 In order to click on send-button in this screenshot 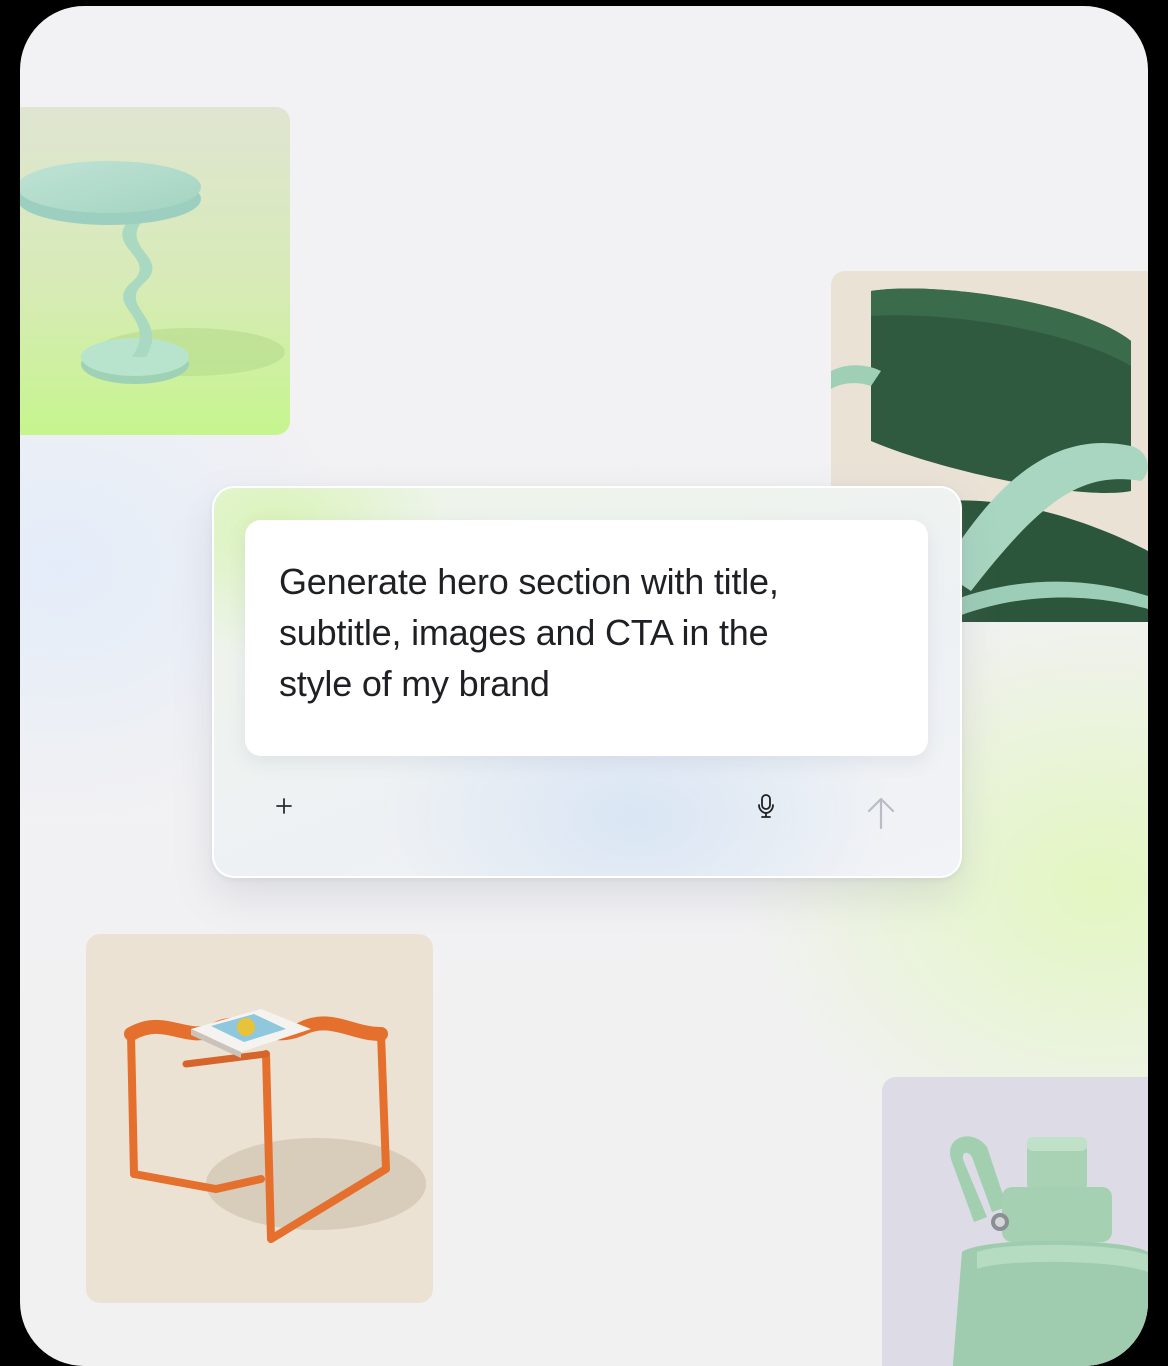, I will do `click(881, 813)`.